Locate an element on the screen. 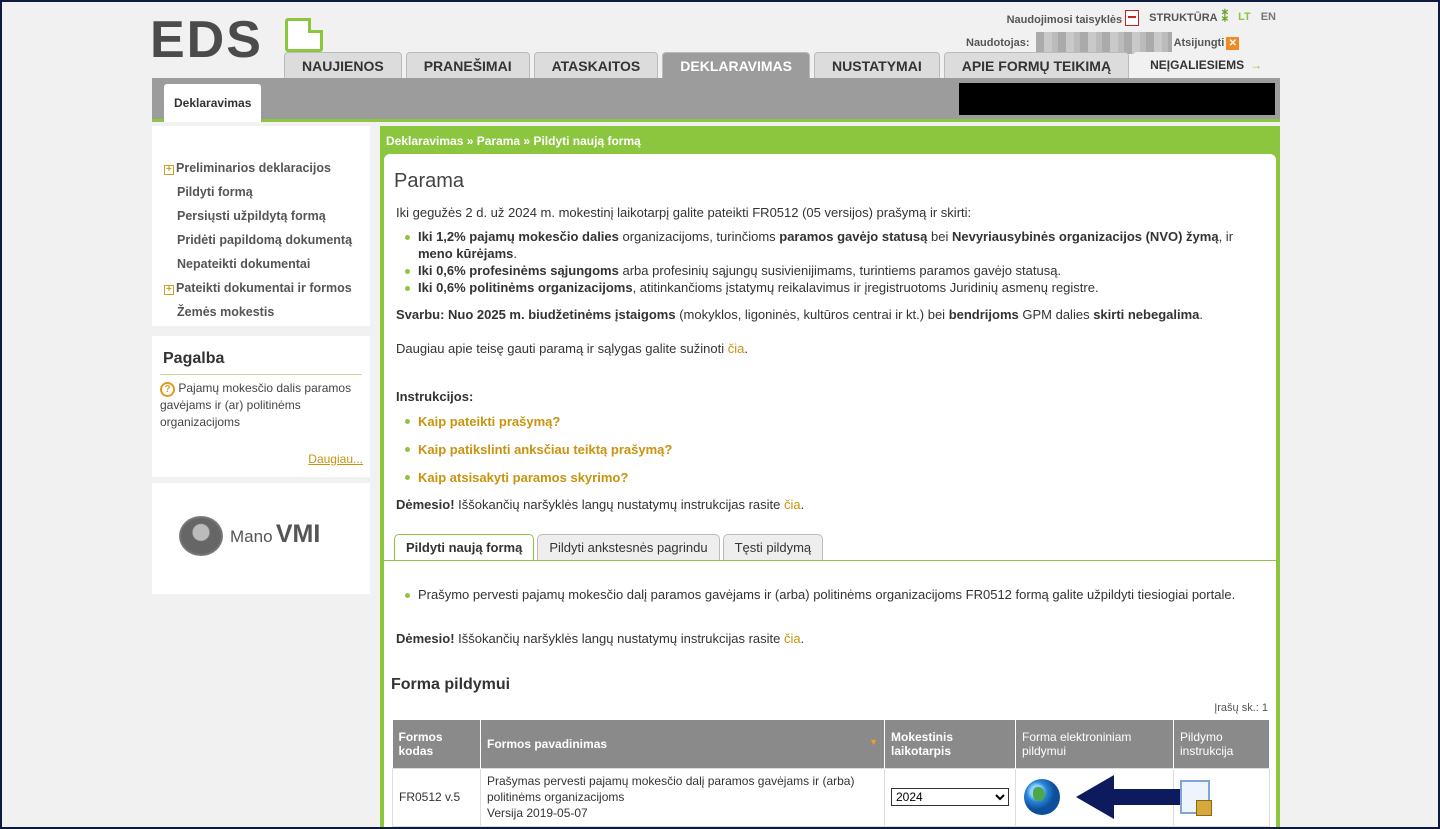  form-section-title: Forma pildymui is located at coordinates (451, 684).